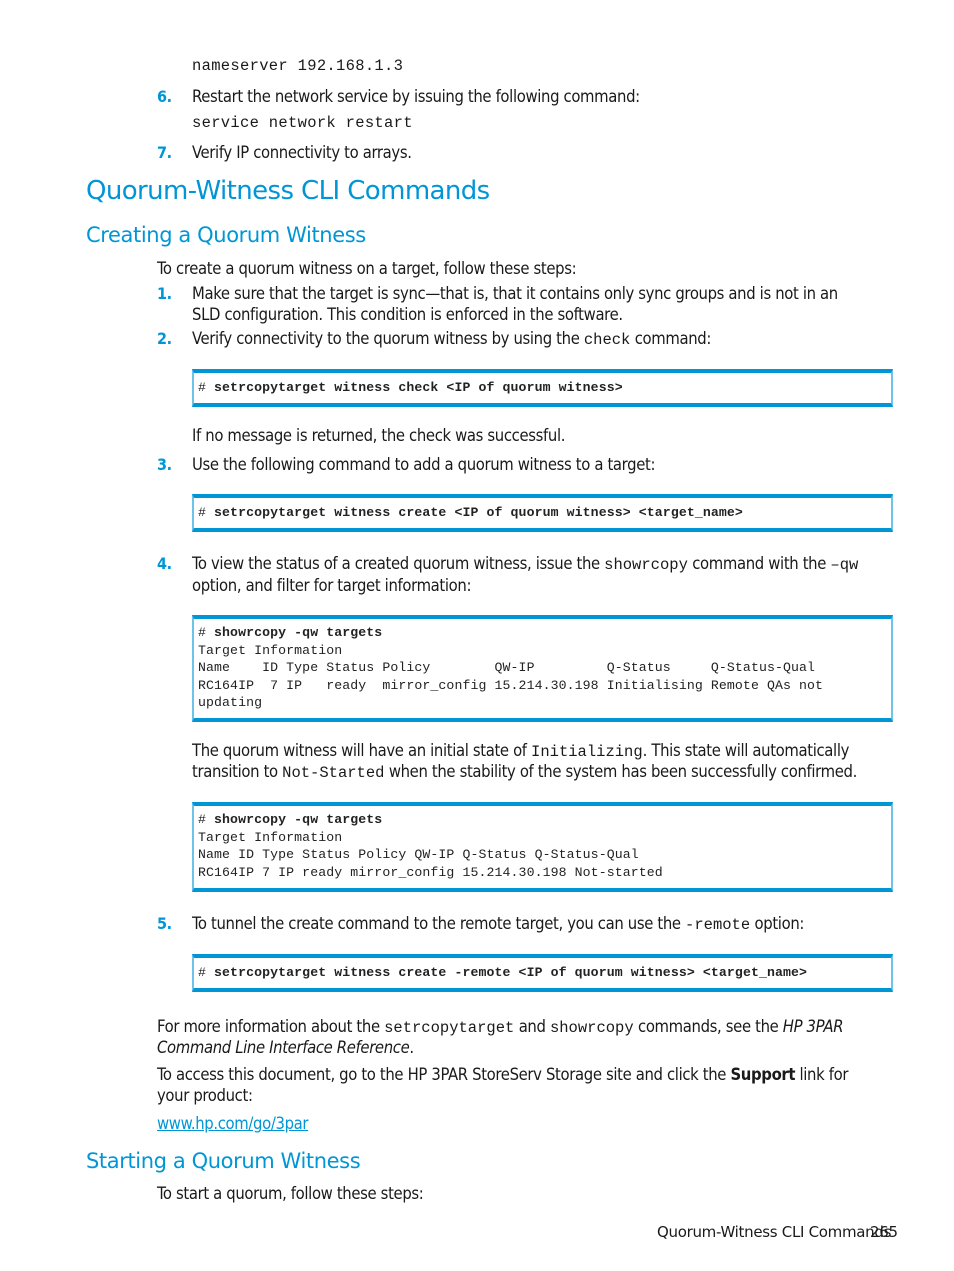 Image resolution: width=954 pixels, height=1271 pixels. Describe the element at coordinates (746, 750) in the screenshot. I see `text: . This state will automatically` at that location.